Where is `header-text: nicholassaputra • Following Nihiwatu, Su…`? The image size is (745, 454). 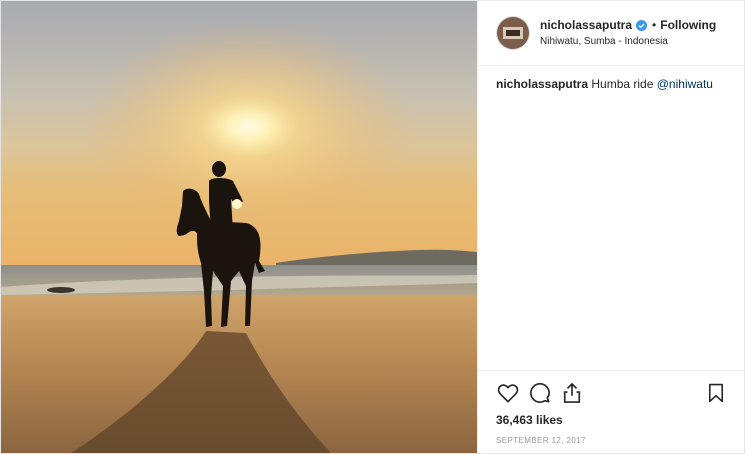 header-text: nicholassaputra • Following Nihiwatu, Su… is located at coordinates (628, 33).